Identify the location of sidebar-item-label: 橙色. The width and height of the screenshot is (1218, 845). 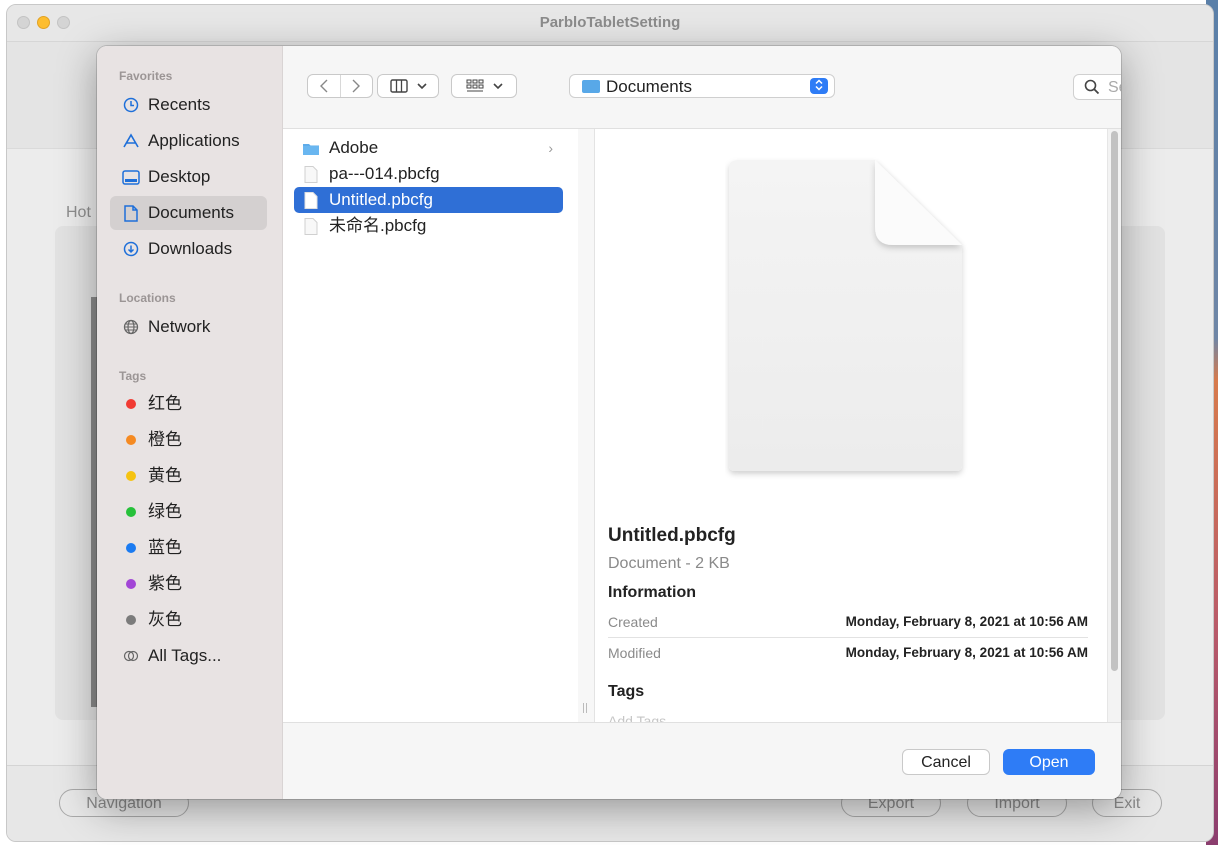
(165, 439).